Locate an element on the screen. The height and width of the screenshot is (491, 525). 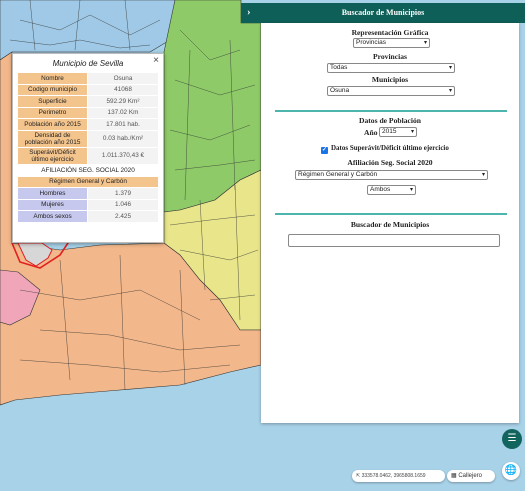
panel-title: Buscador de Municipios is located at coordinates (383, 12).